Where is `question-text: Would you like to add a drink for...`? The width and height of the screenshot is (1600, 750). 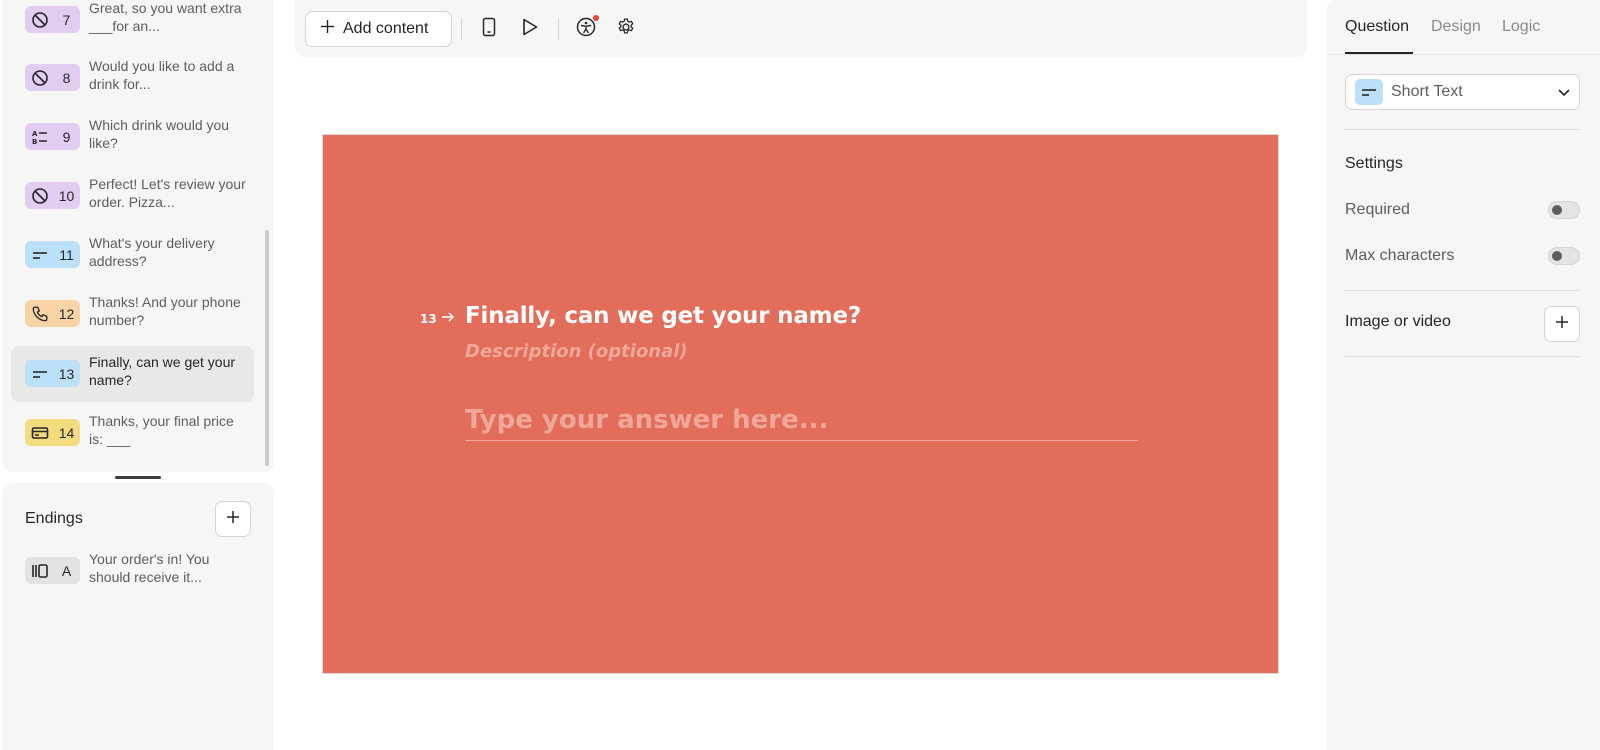 question-text: Would you like to add a drink for... is located at coordinates (162, 75).